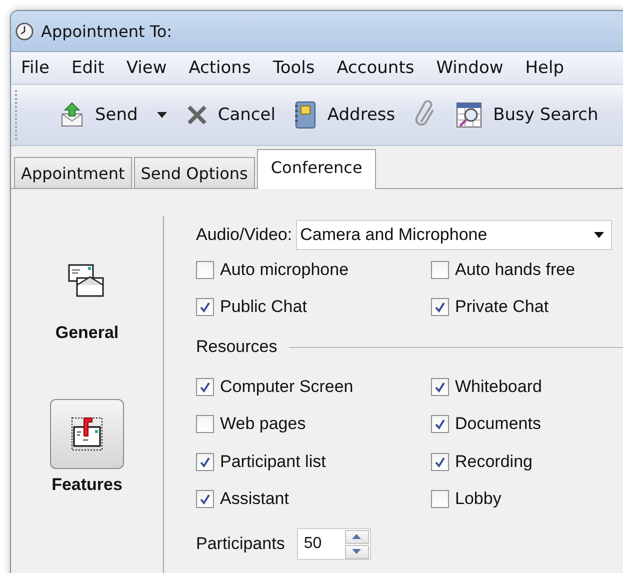 The width and height of the screenshot is (623, 573). Describe the element at coordinates (478, 499) in the screenshot. I see `checkbox-label: Lobby` at that location.